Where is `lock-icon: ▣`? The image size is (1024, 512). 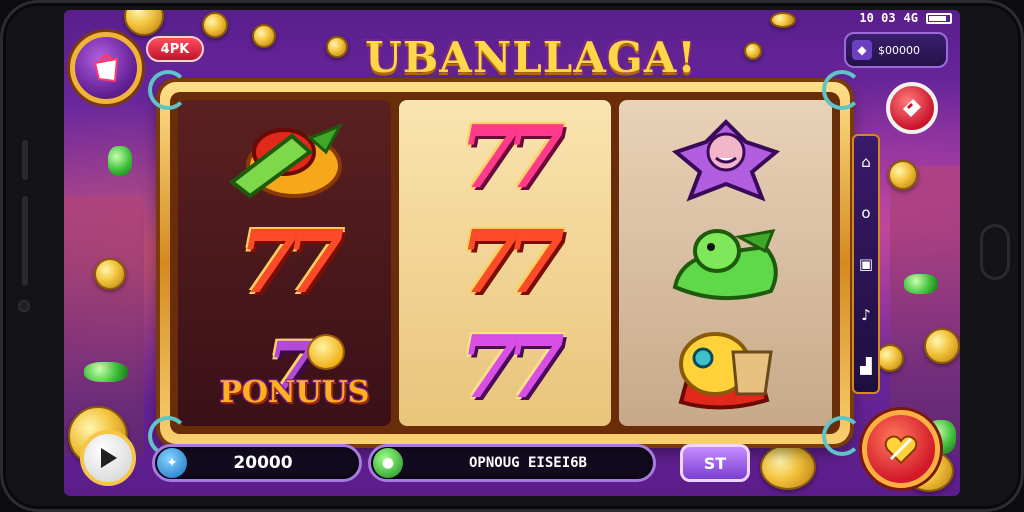
lock-icon: ▣ is located at coordinates (866, 264).